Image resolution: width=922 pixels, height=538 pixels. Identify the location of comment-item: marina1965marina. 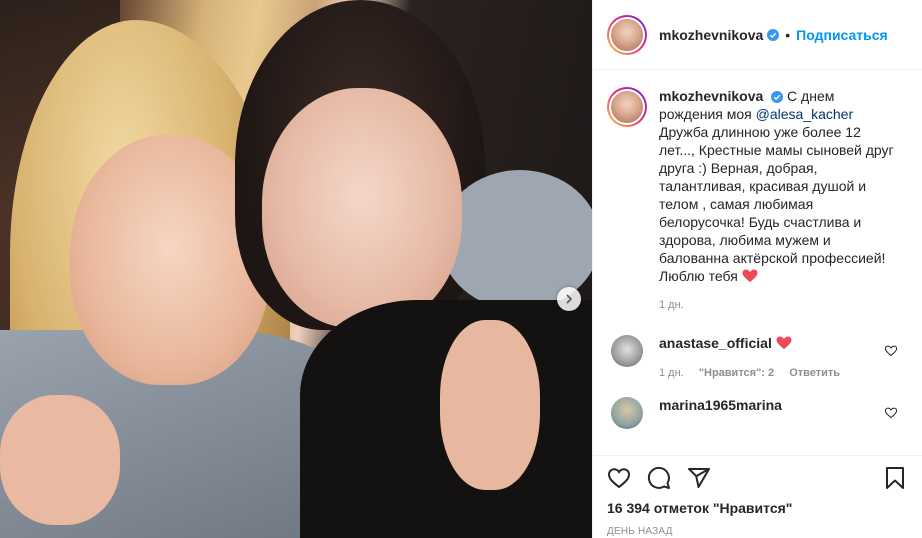
(757, 413).